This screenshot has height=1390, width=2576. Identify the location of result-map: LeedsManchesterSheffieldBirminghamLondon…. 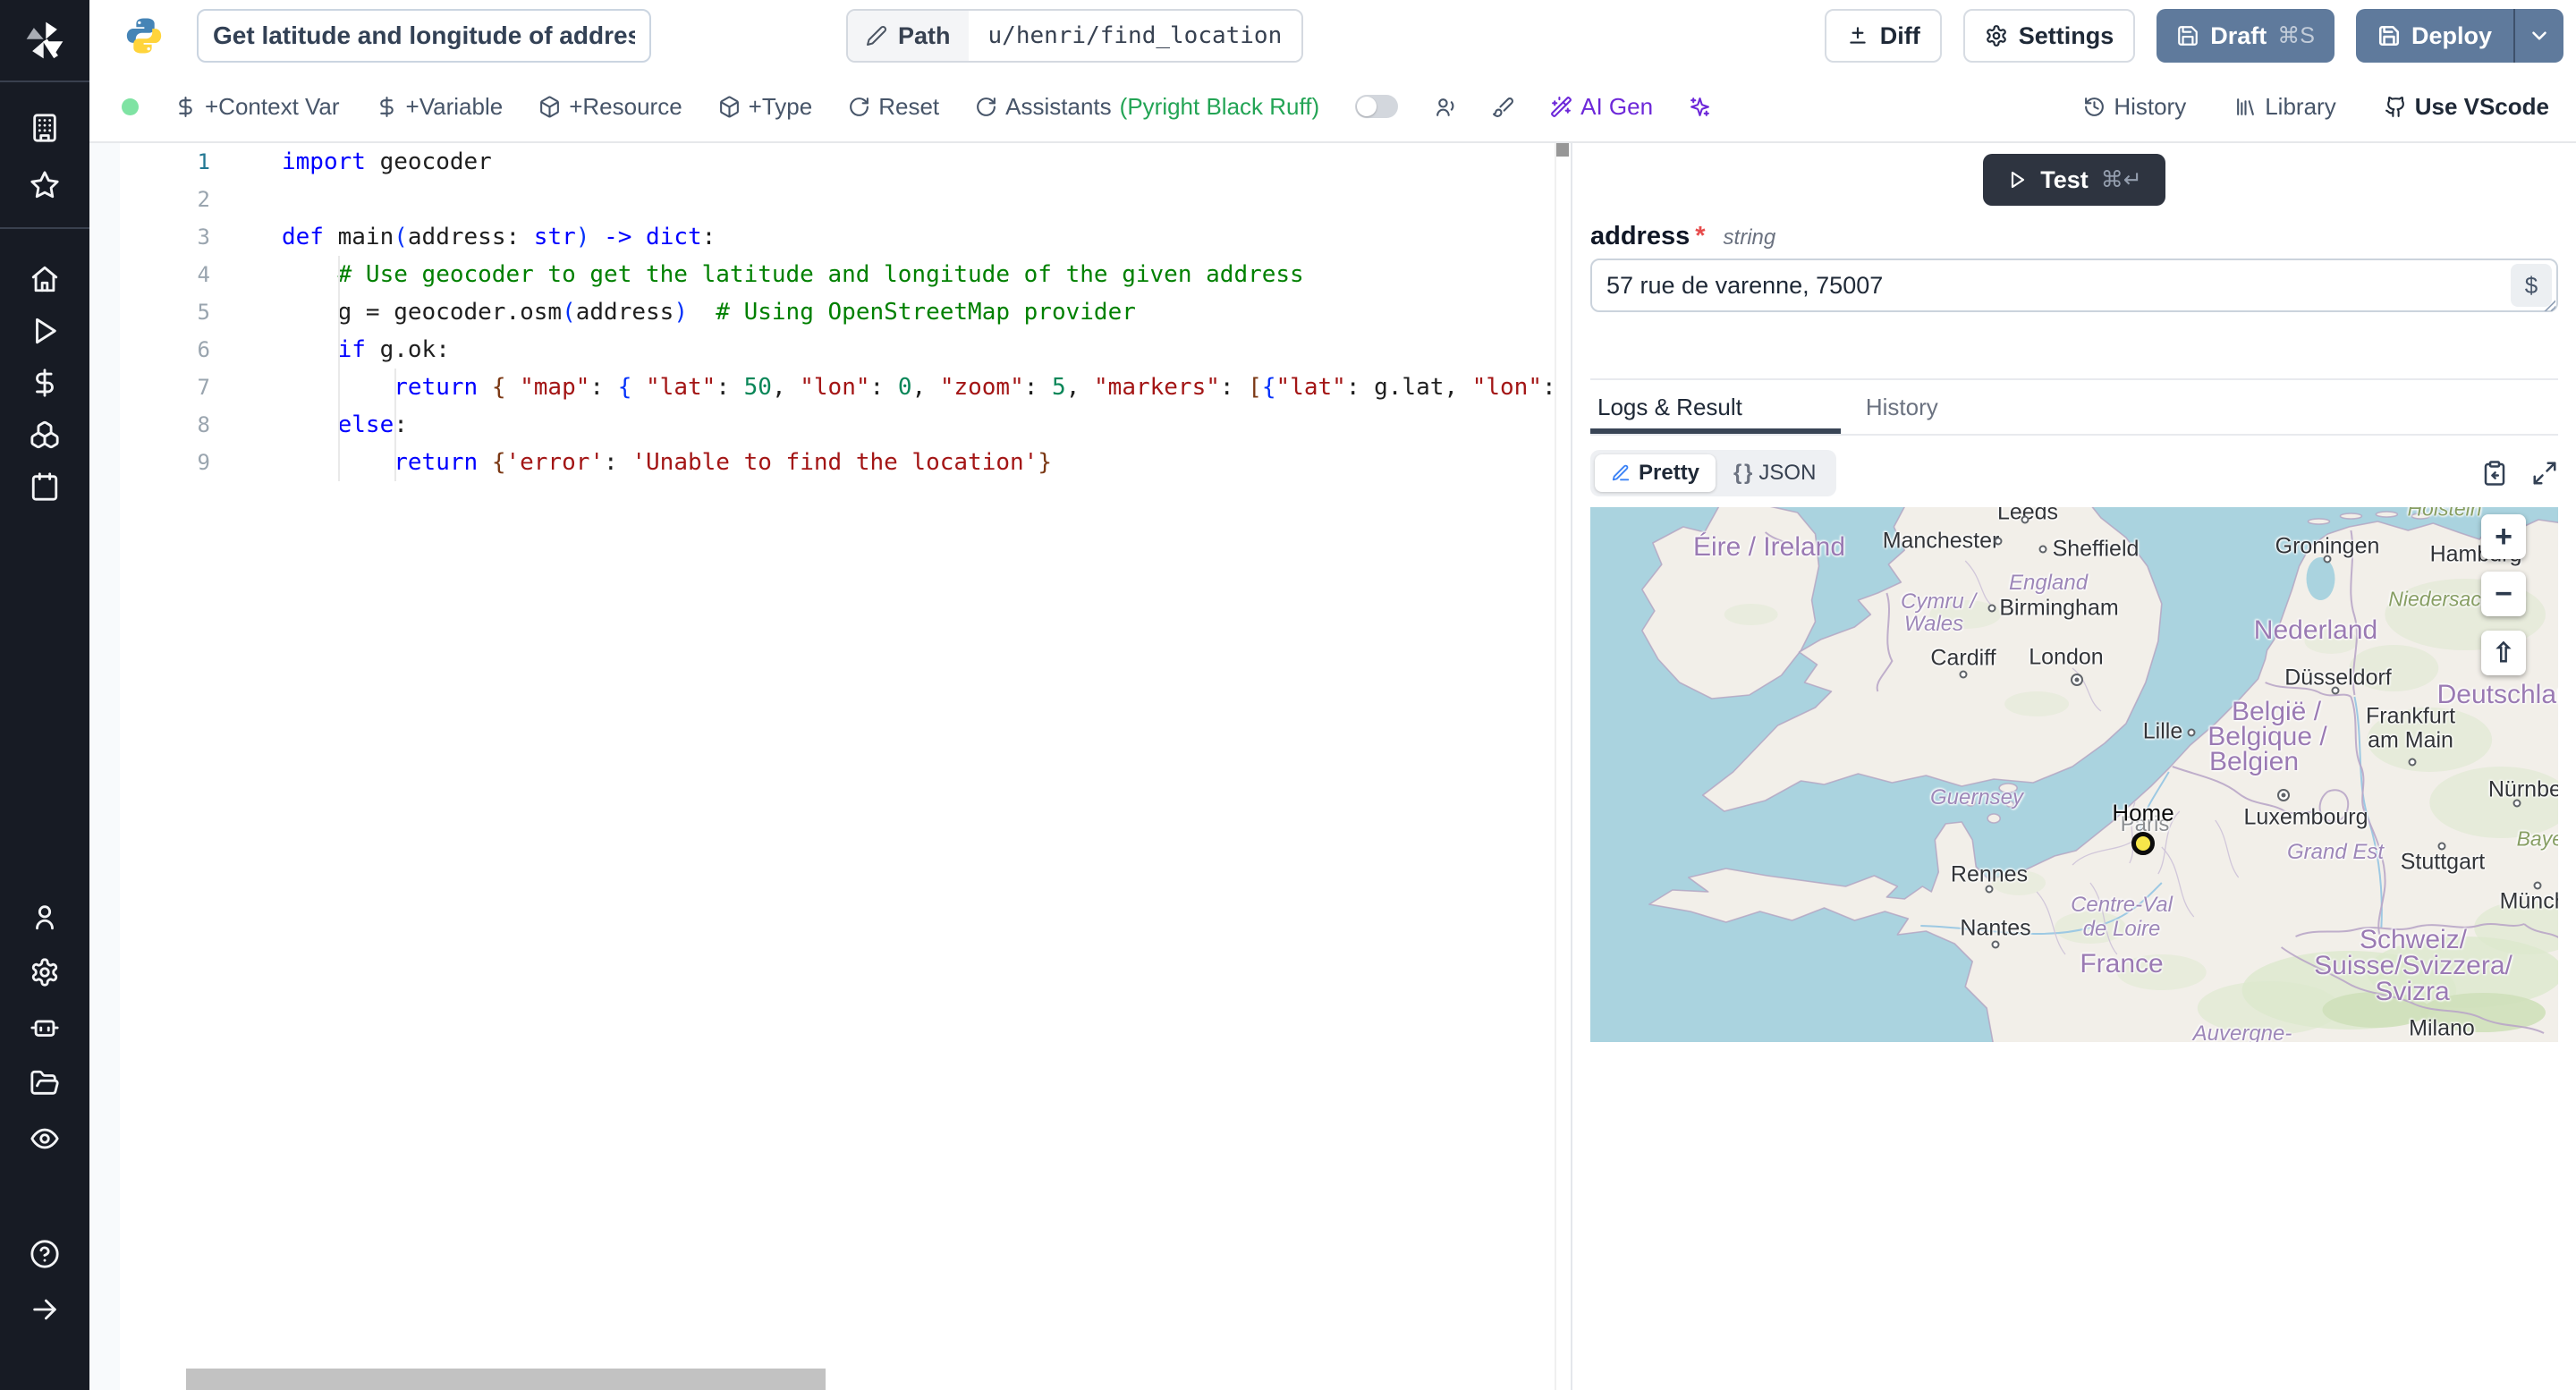
(2074, 774).